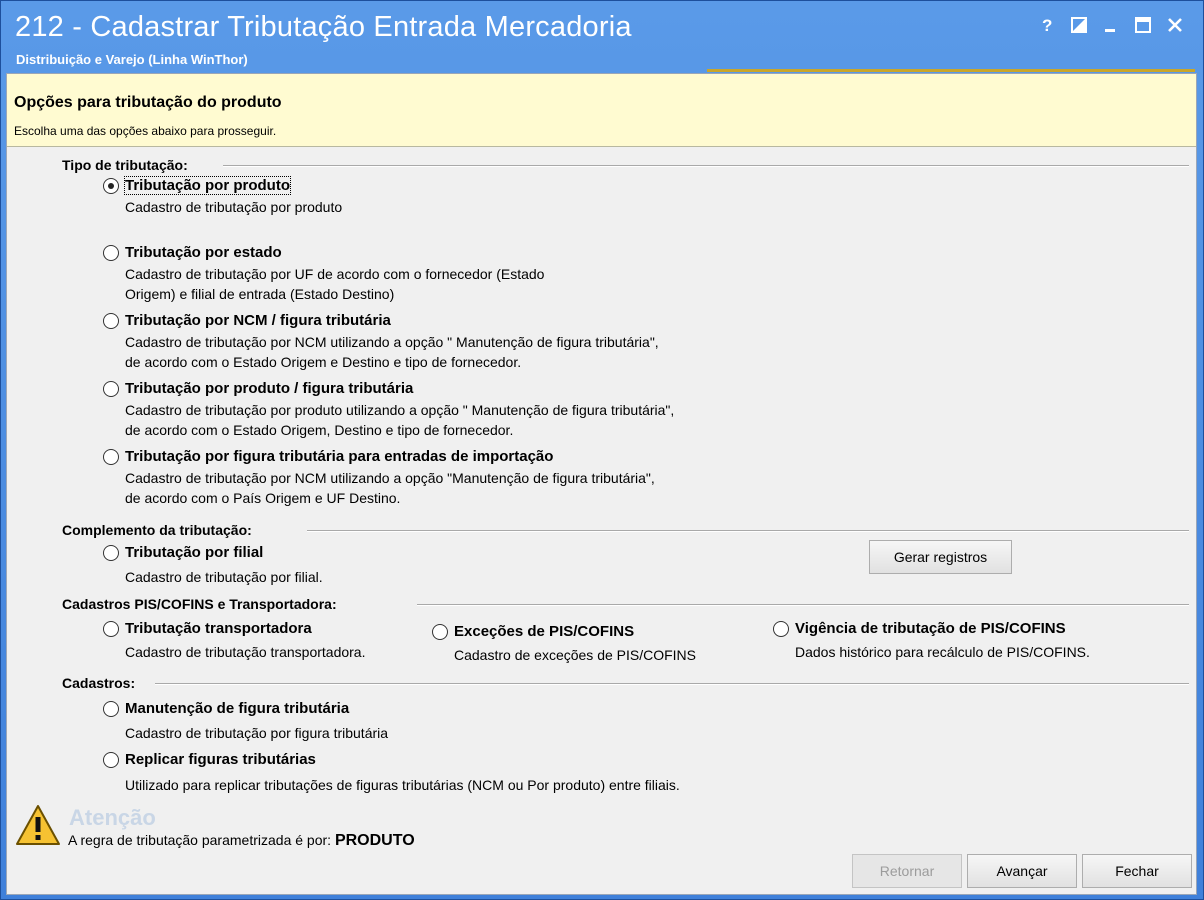  Describe the element at coordinates (194, 552) in the screenshot. I see `option-label: Tributação por filial` at that location.